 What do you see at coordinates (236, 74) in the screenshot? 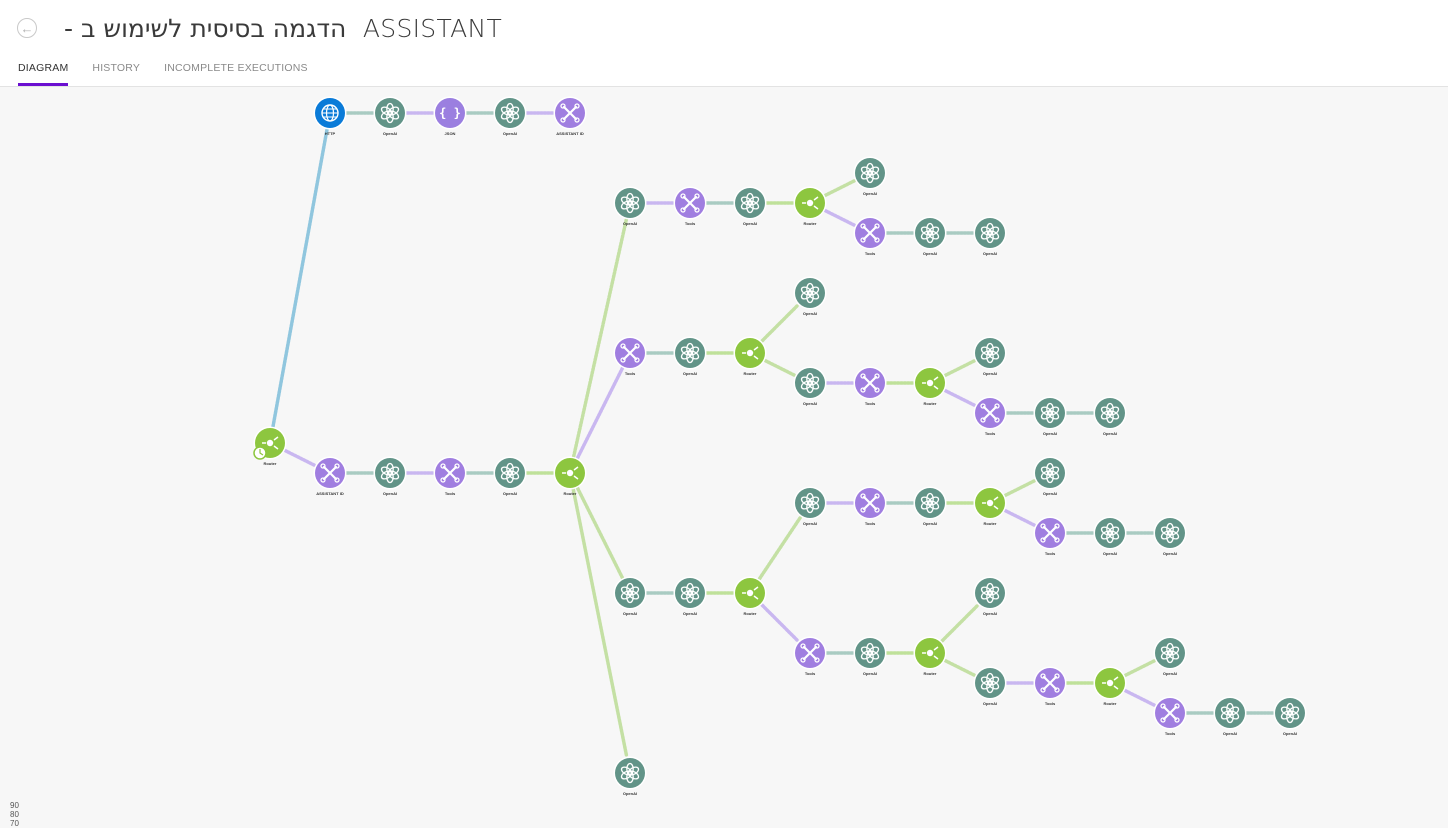
I see `tab-incomplete-executions: INCOMPLETE EXECUTIONS` at bounding box center [236, 74].